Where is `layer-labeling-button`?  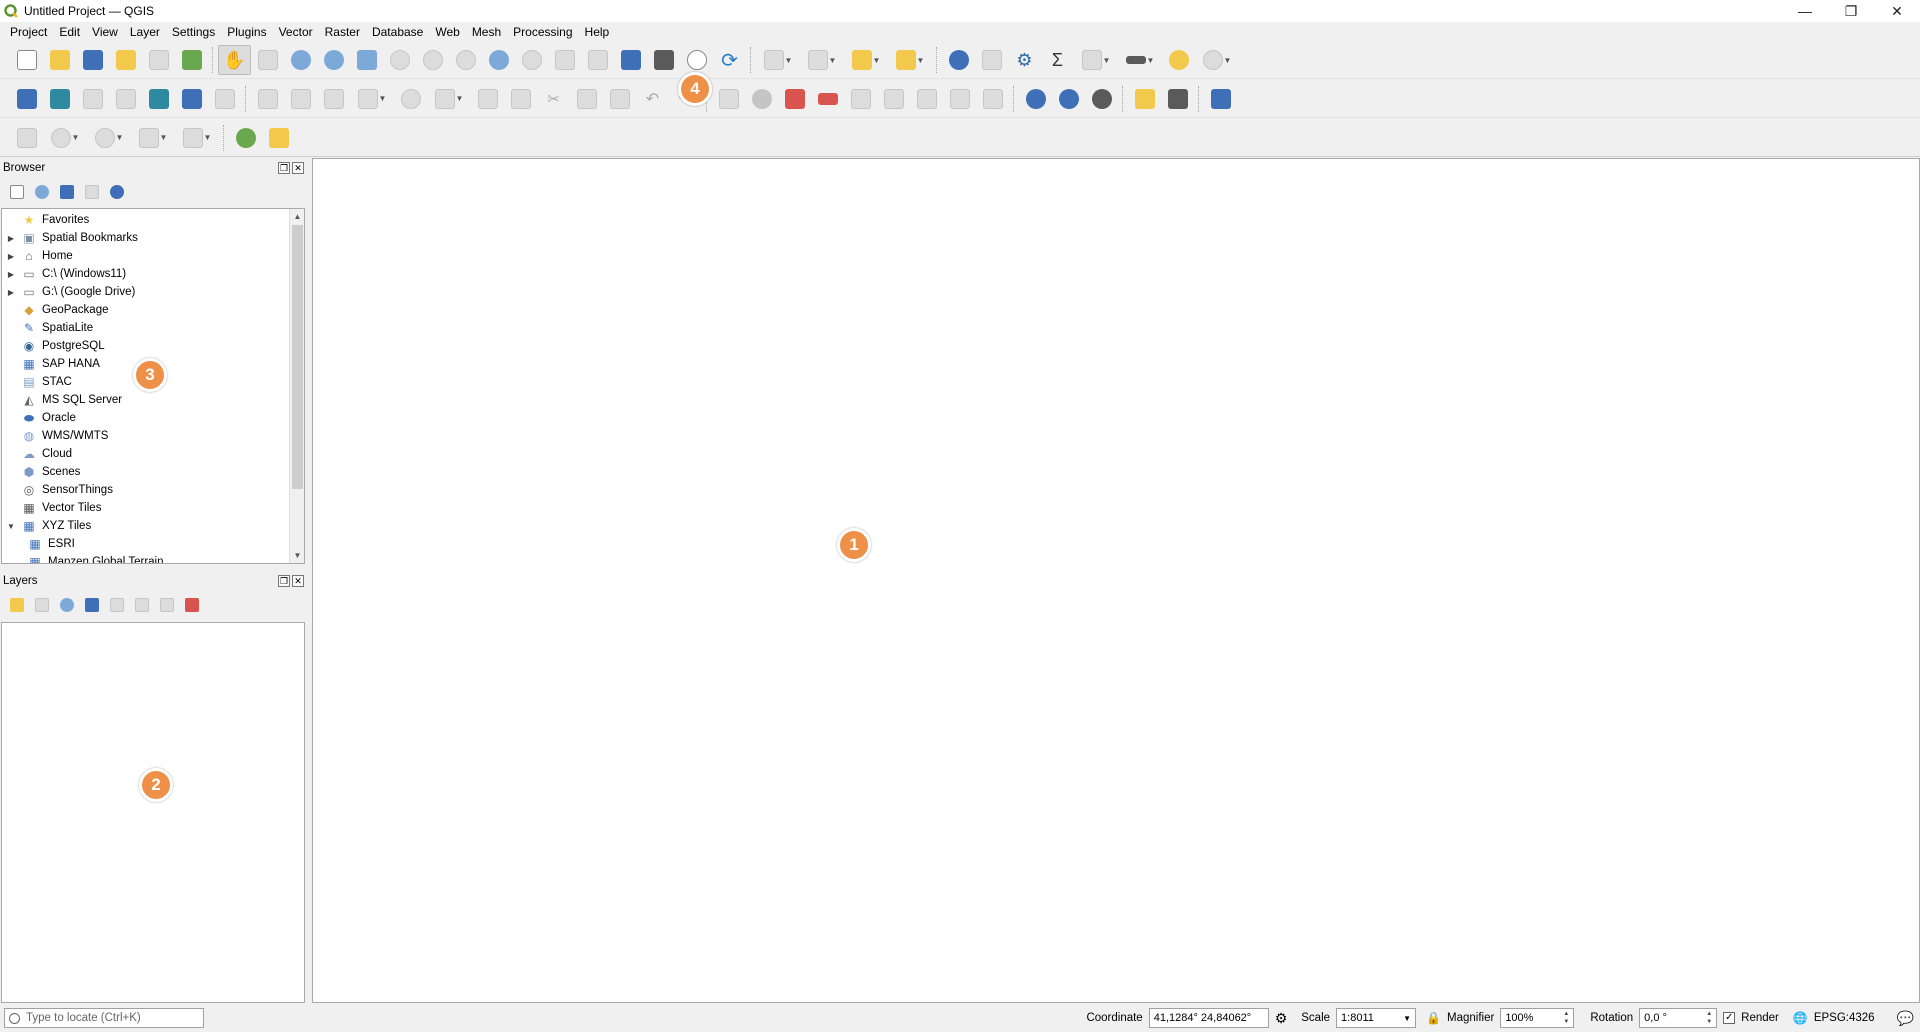
layer-labeling-button is located at coordinates (728, 99).